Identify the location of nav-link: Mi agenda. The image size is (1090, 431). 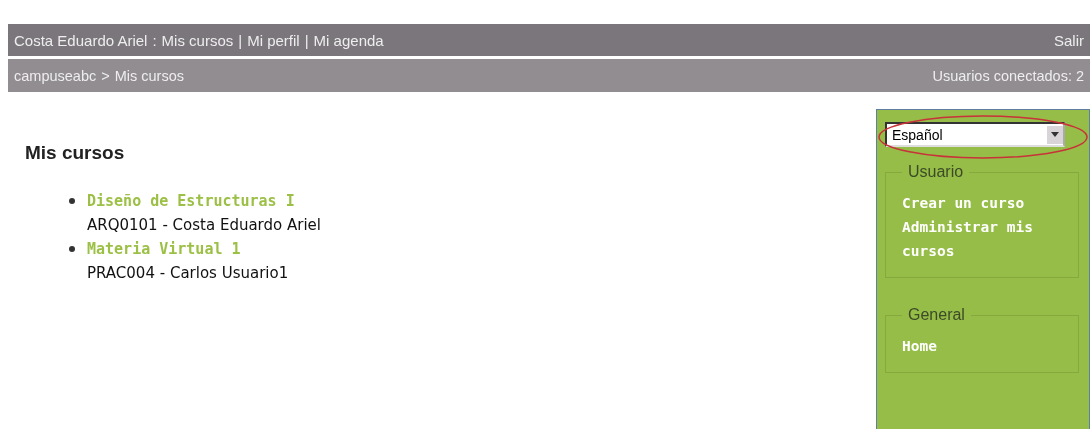
(348, 40).